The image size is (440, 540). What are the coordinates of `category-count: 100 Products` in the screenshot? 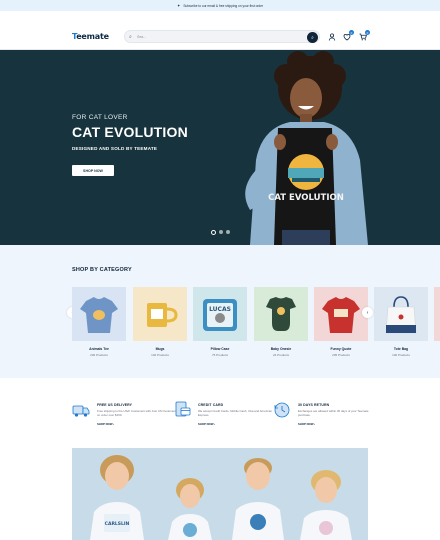 It's located at (401, 355).